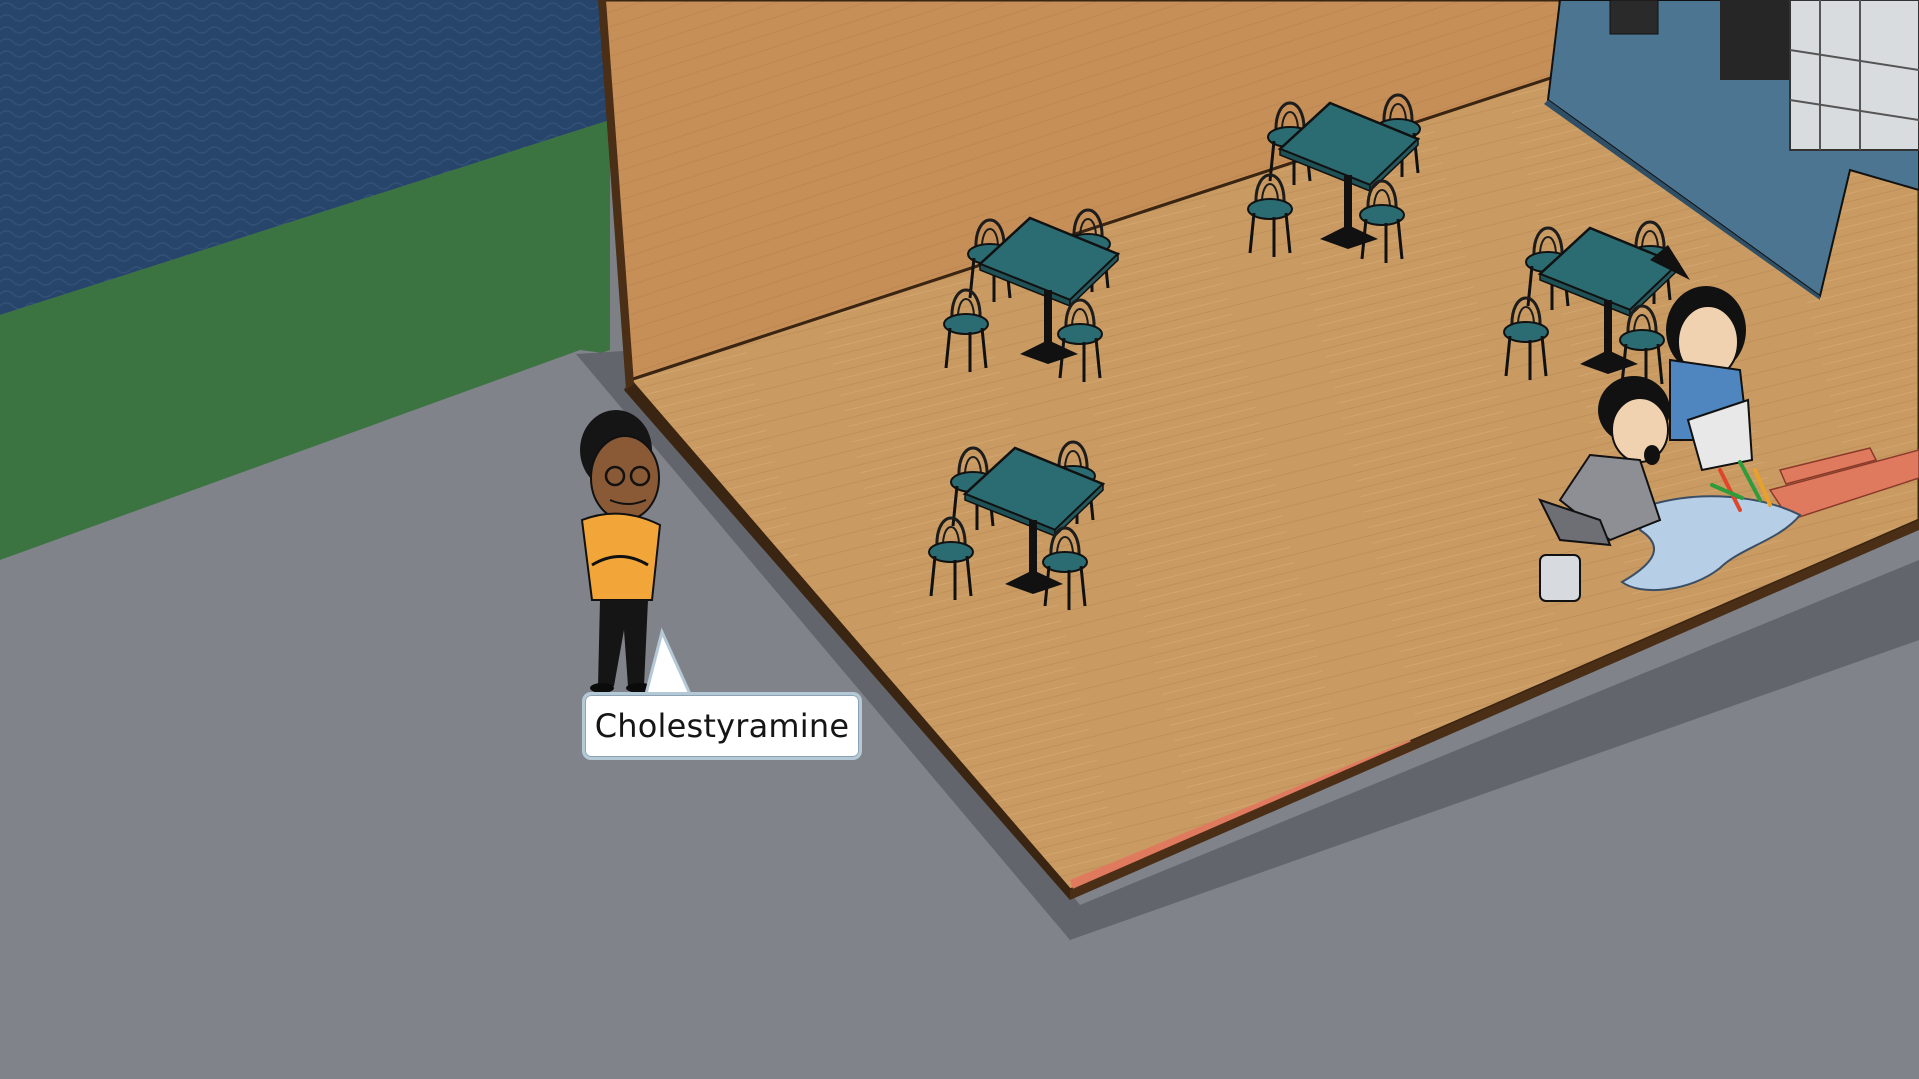 The height and width of the screenshot is (1079, 1919). I want to click on speech-bubble: Cholestyramine, so click(722, 726).